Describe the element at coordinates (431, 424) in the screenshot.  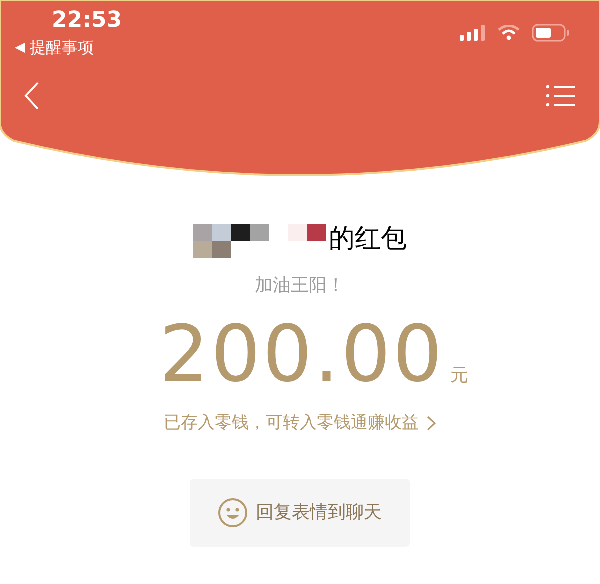
I see `chevron-right-icon` at that location.